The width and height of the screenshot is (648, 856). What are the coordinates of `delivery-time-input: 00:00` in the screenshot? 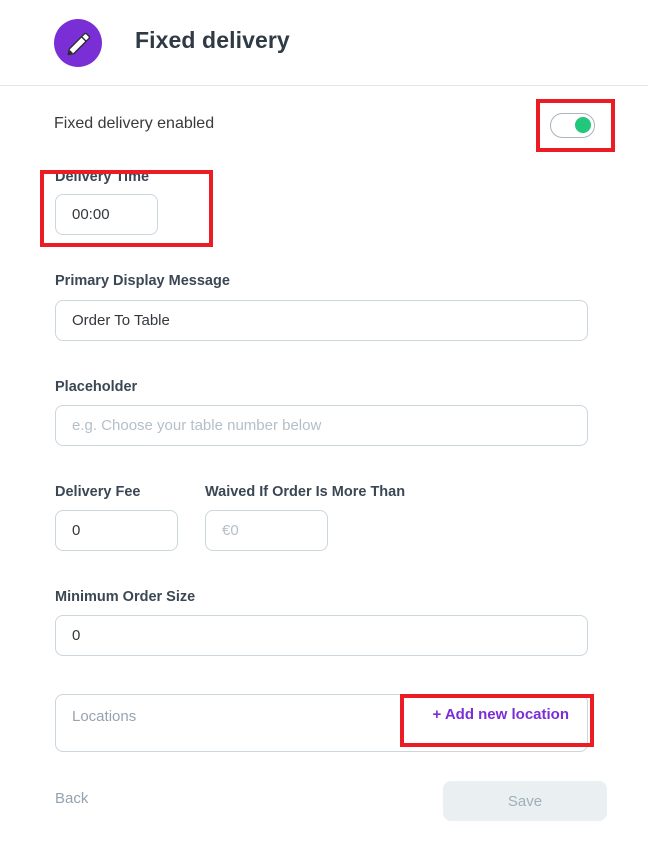 It's located at (106, 214).